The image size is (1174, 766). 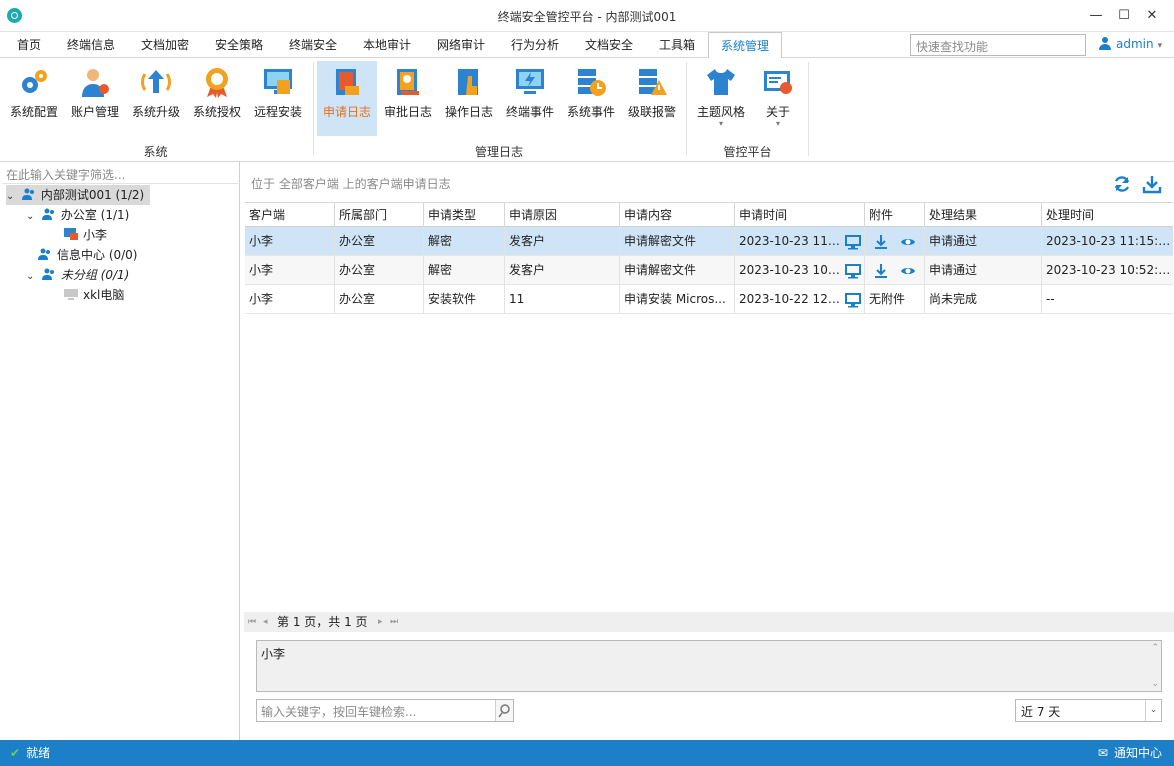 What do you see at coordinates (464, 215) in the screenshot?
I see `column-header: 申请类型` at bounding box center [464, 215].